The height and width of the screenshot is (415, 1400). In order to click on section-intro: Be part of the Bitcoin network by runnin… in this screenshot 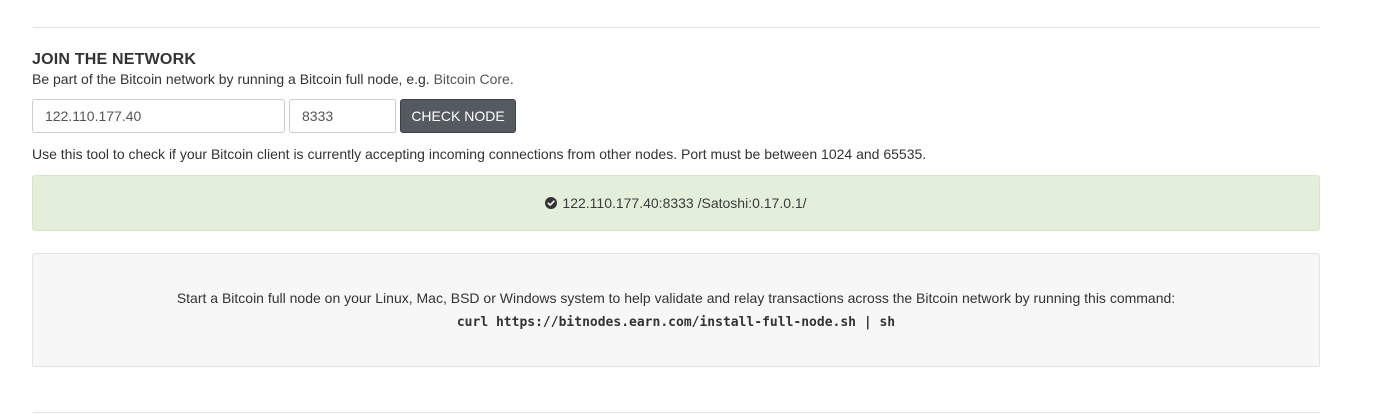, I will do `click(273, 79)`.